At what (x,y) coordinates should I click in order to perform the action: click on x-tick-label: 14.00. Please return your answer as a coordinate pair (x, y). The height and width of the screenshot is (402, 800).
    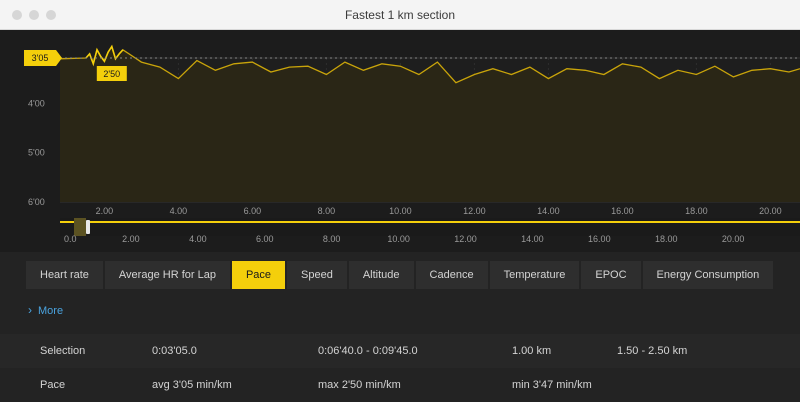
    Looking at the image, I should click on (548, 211).